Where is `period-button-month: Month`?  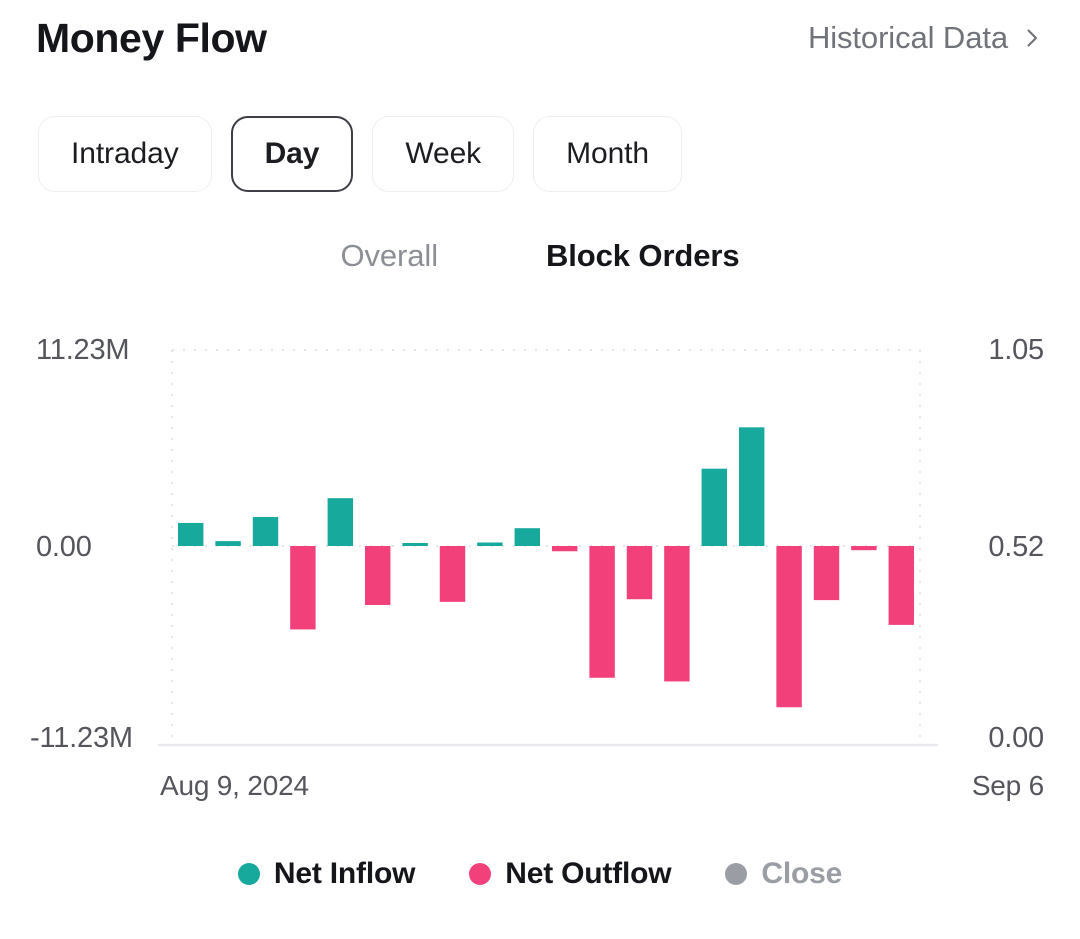 period-button-month: Month is located at coordinates (607, 154).